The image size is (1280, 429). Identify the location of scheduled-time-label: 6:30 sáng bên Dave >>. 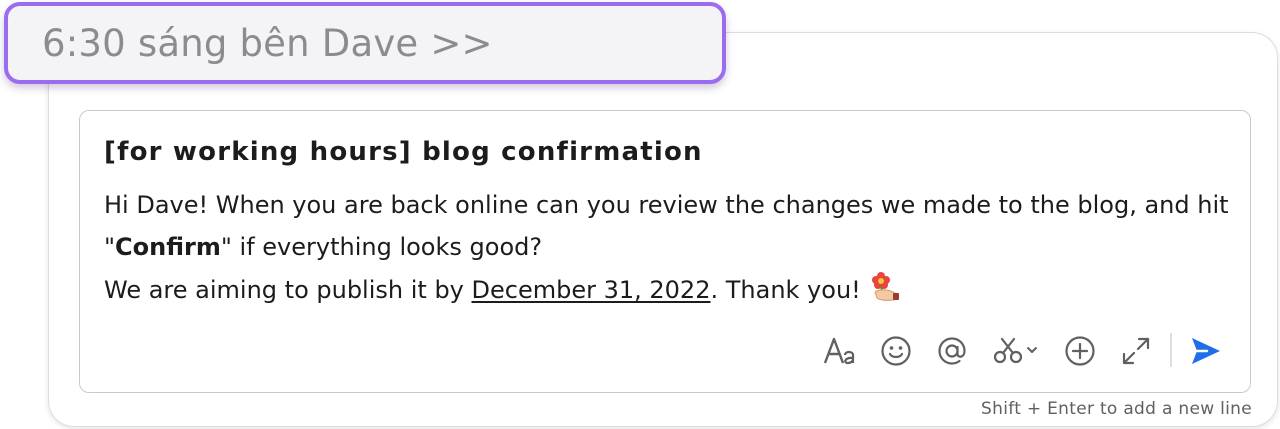
(365, 43).